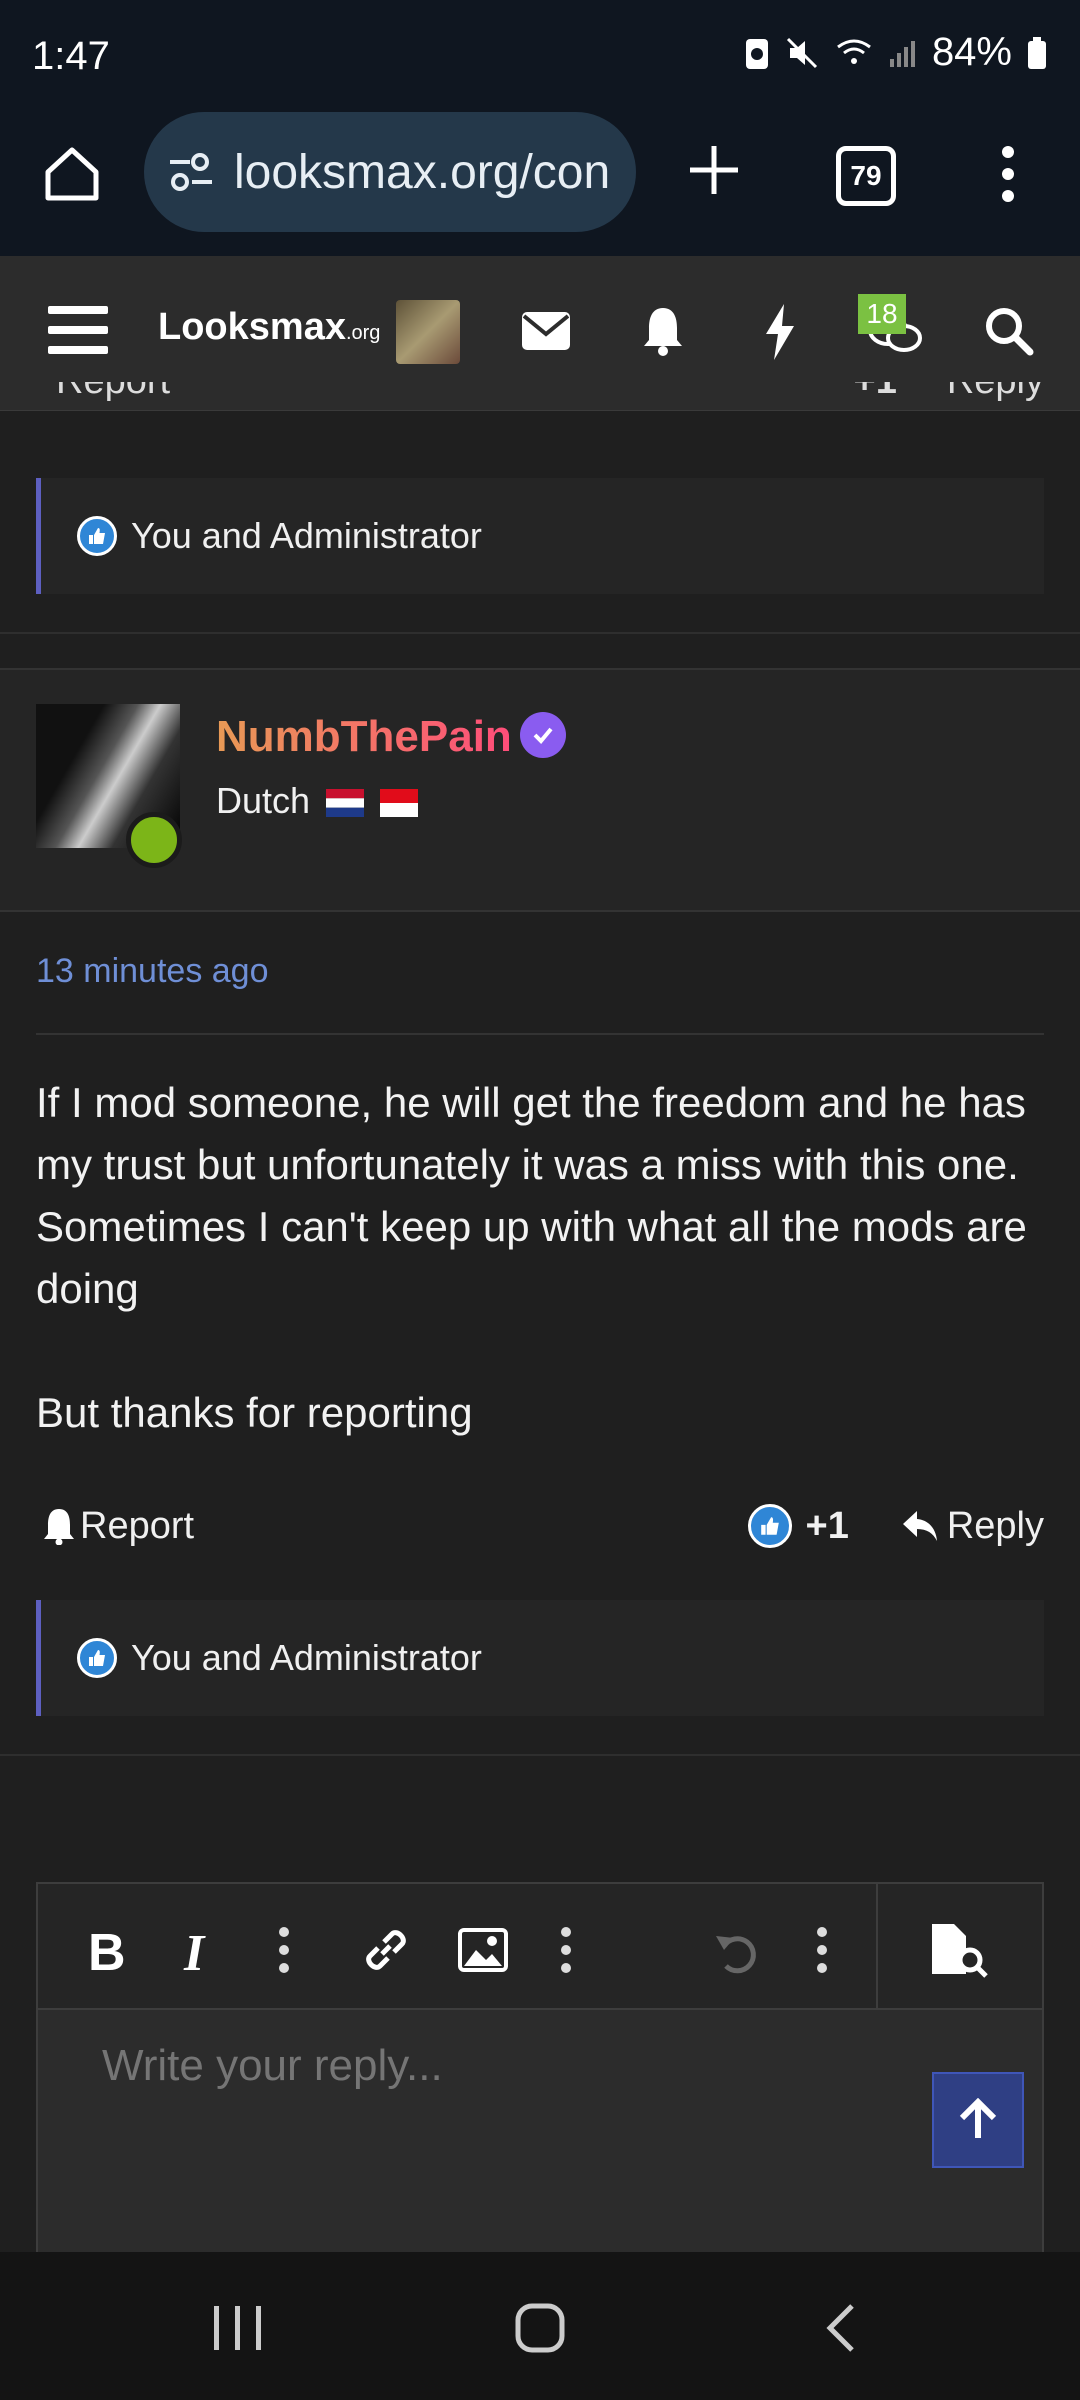 This screenshot has width=1080, height=2400. What do you see at coordinates (971, 52) in the screenshot?
I see `battery-percent: 84%` at bounding box center [971, 52].